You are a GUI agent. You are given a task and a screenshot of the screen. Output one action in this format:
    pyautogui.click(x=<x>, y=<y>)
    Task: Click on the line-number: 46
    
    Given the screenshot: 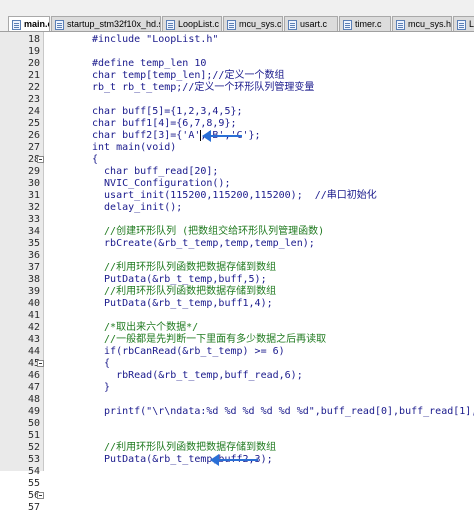 What is the action you would take?
    pyautogui.click(x=33, y=375)
    